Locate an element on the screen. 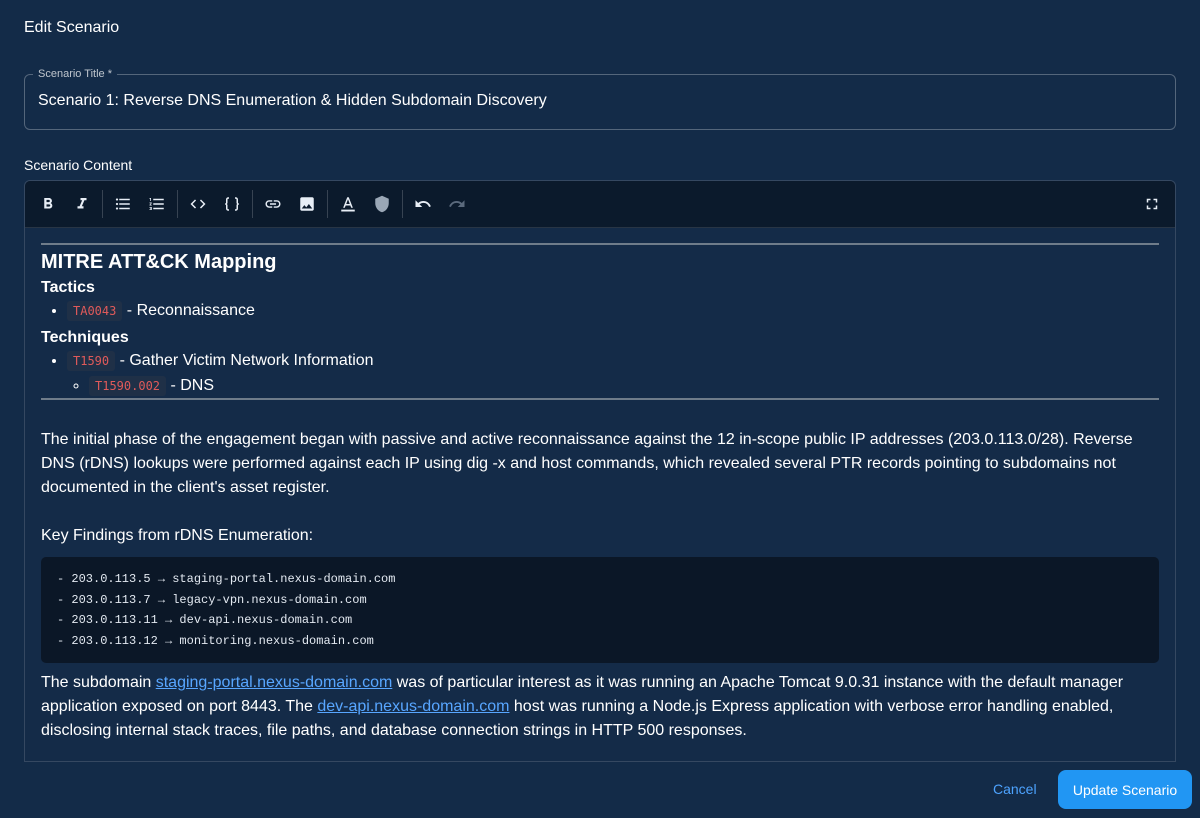 The image size is (1200, 818). editor-toolbar is located at coordinates (600, 204).